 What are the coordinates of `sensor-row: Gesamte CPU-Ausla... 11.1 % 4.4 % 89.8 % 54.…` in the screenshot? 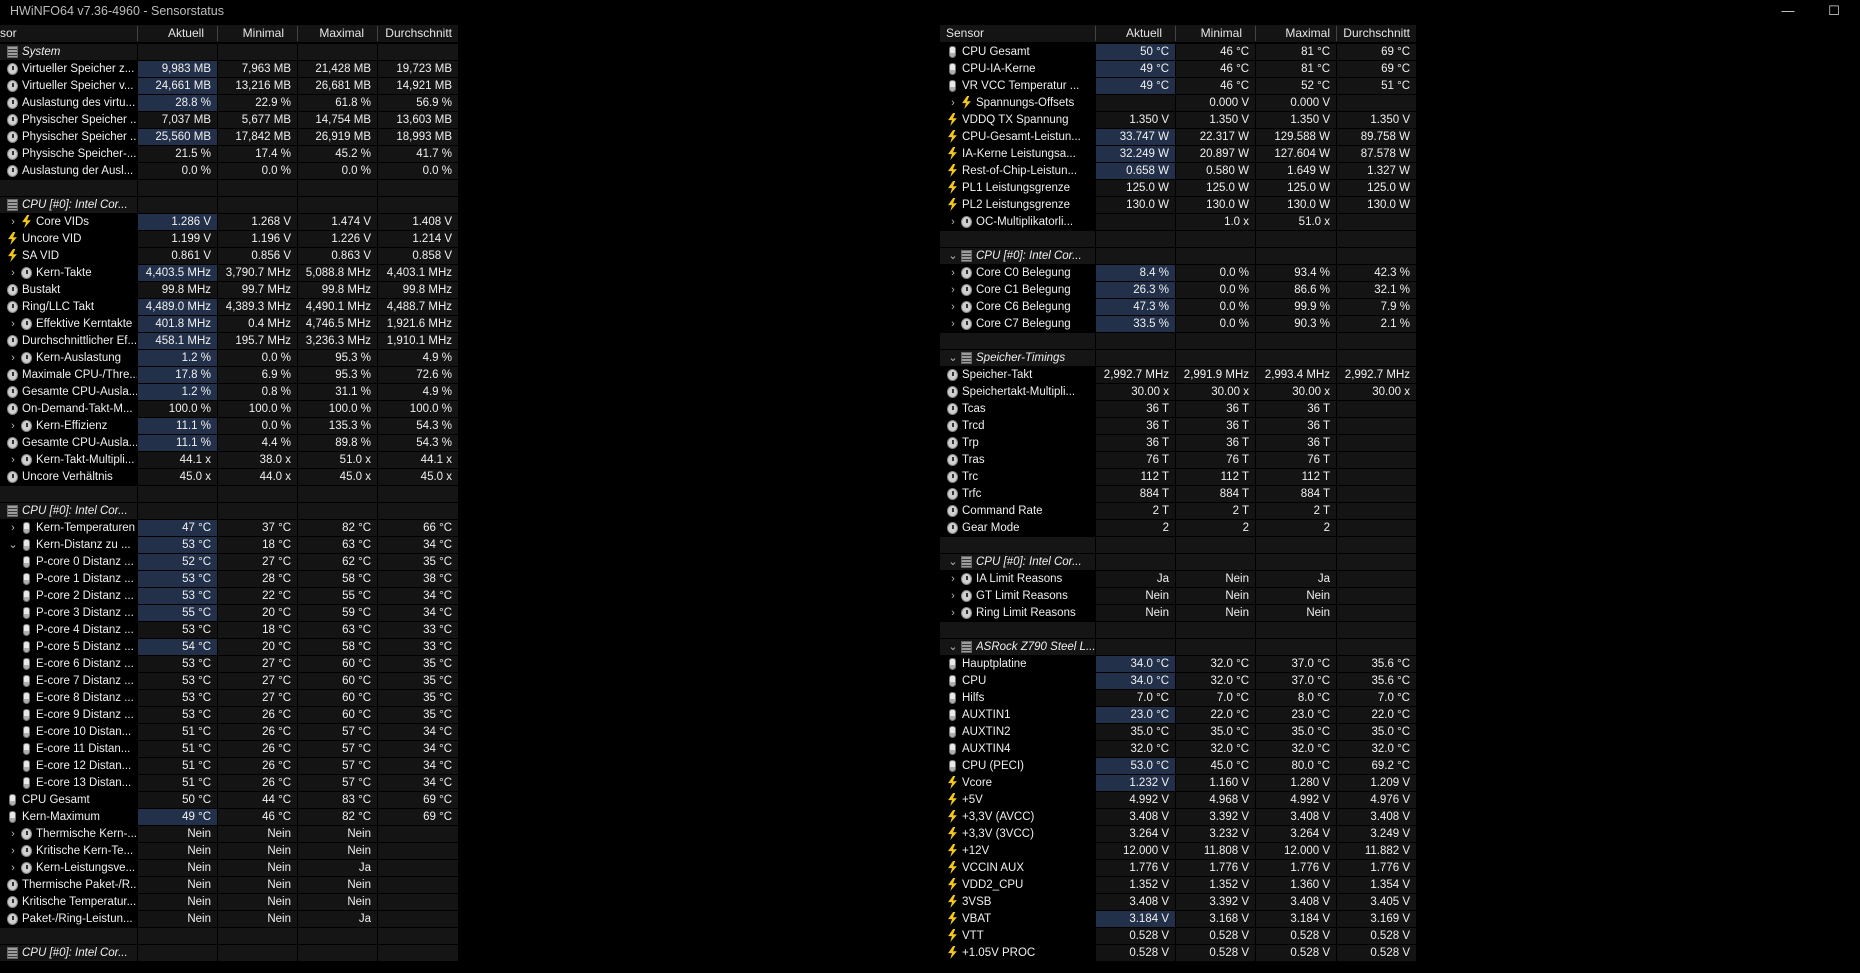 It's located at (229, 443).